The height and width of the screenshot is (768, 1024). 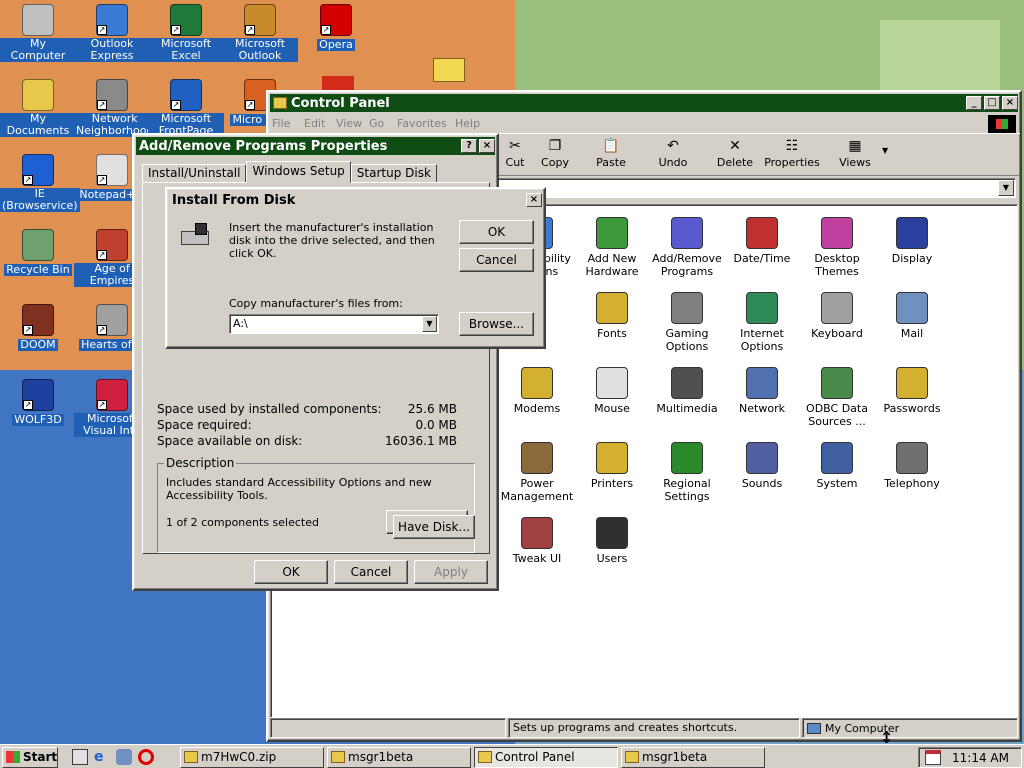 I want to click on menu-file: File, so click(x=288, y=123).